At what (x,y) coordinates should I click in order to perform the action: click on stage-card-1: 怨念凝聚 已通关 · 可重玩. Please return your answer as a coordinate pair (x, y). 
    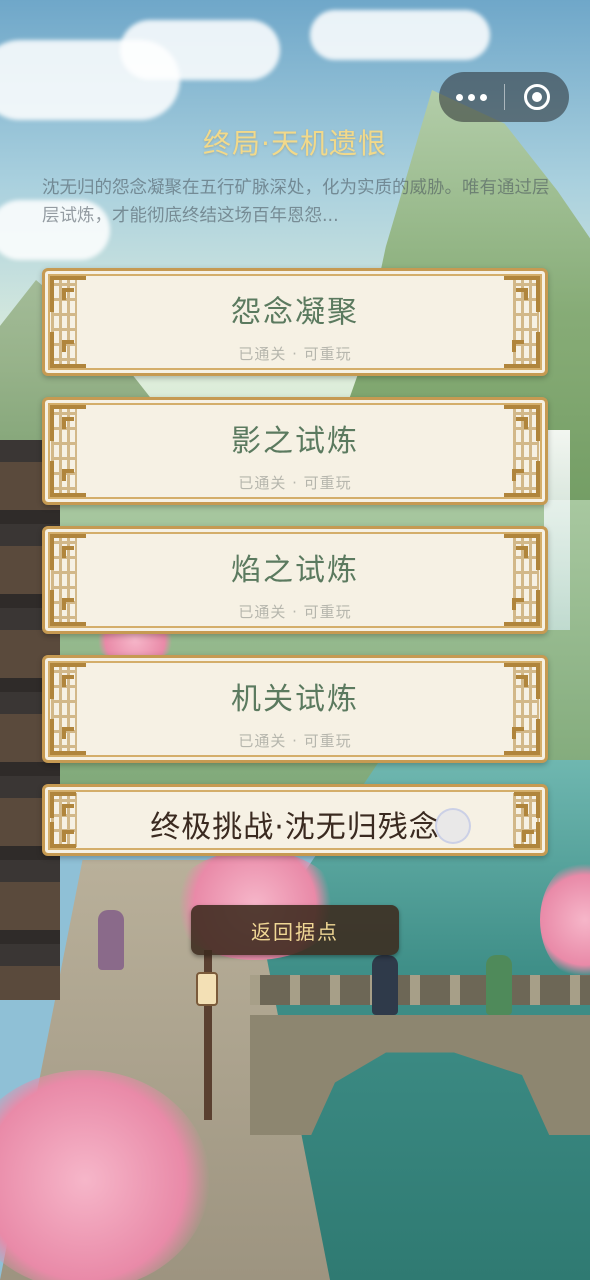
    Looking at the image, I should click on (295, 322).